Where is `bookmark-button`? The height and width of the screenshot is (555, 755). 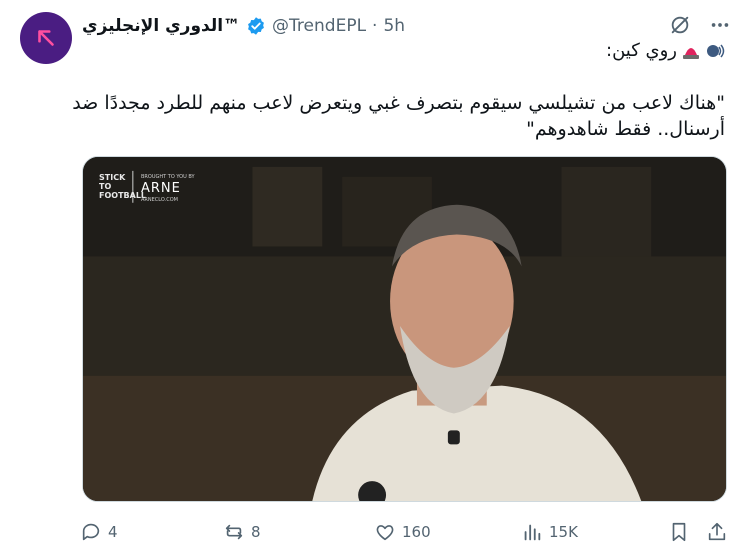
bookmark-button is located at coordinates (679, 532).